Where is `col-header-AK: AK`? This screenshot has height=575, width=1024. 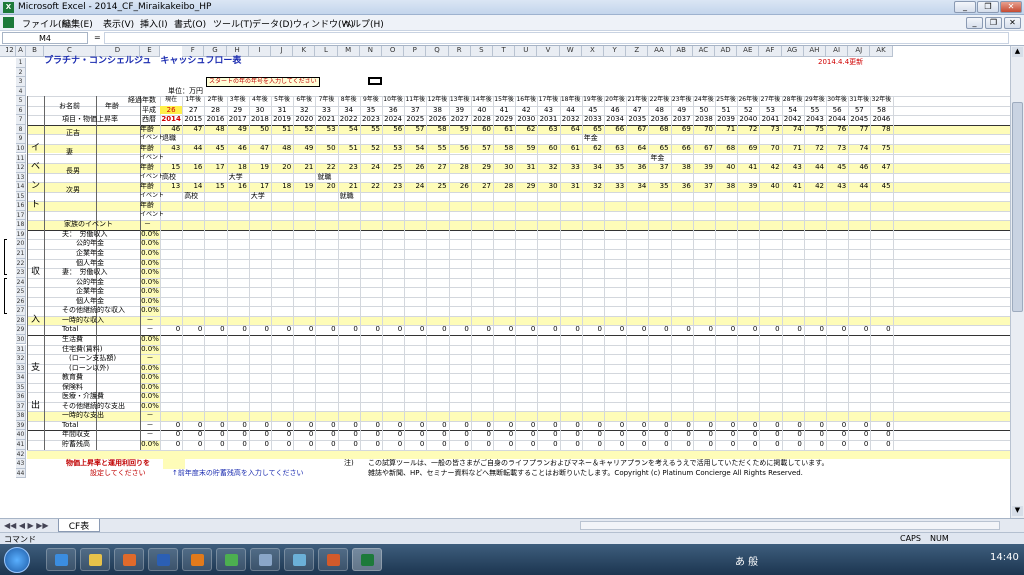 col-header-AK: AK is located at coordinates (881, 51).